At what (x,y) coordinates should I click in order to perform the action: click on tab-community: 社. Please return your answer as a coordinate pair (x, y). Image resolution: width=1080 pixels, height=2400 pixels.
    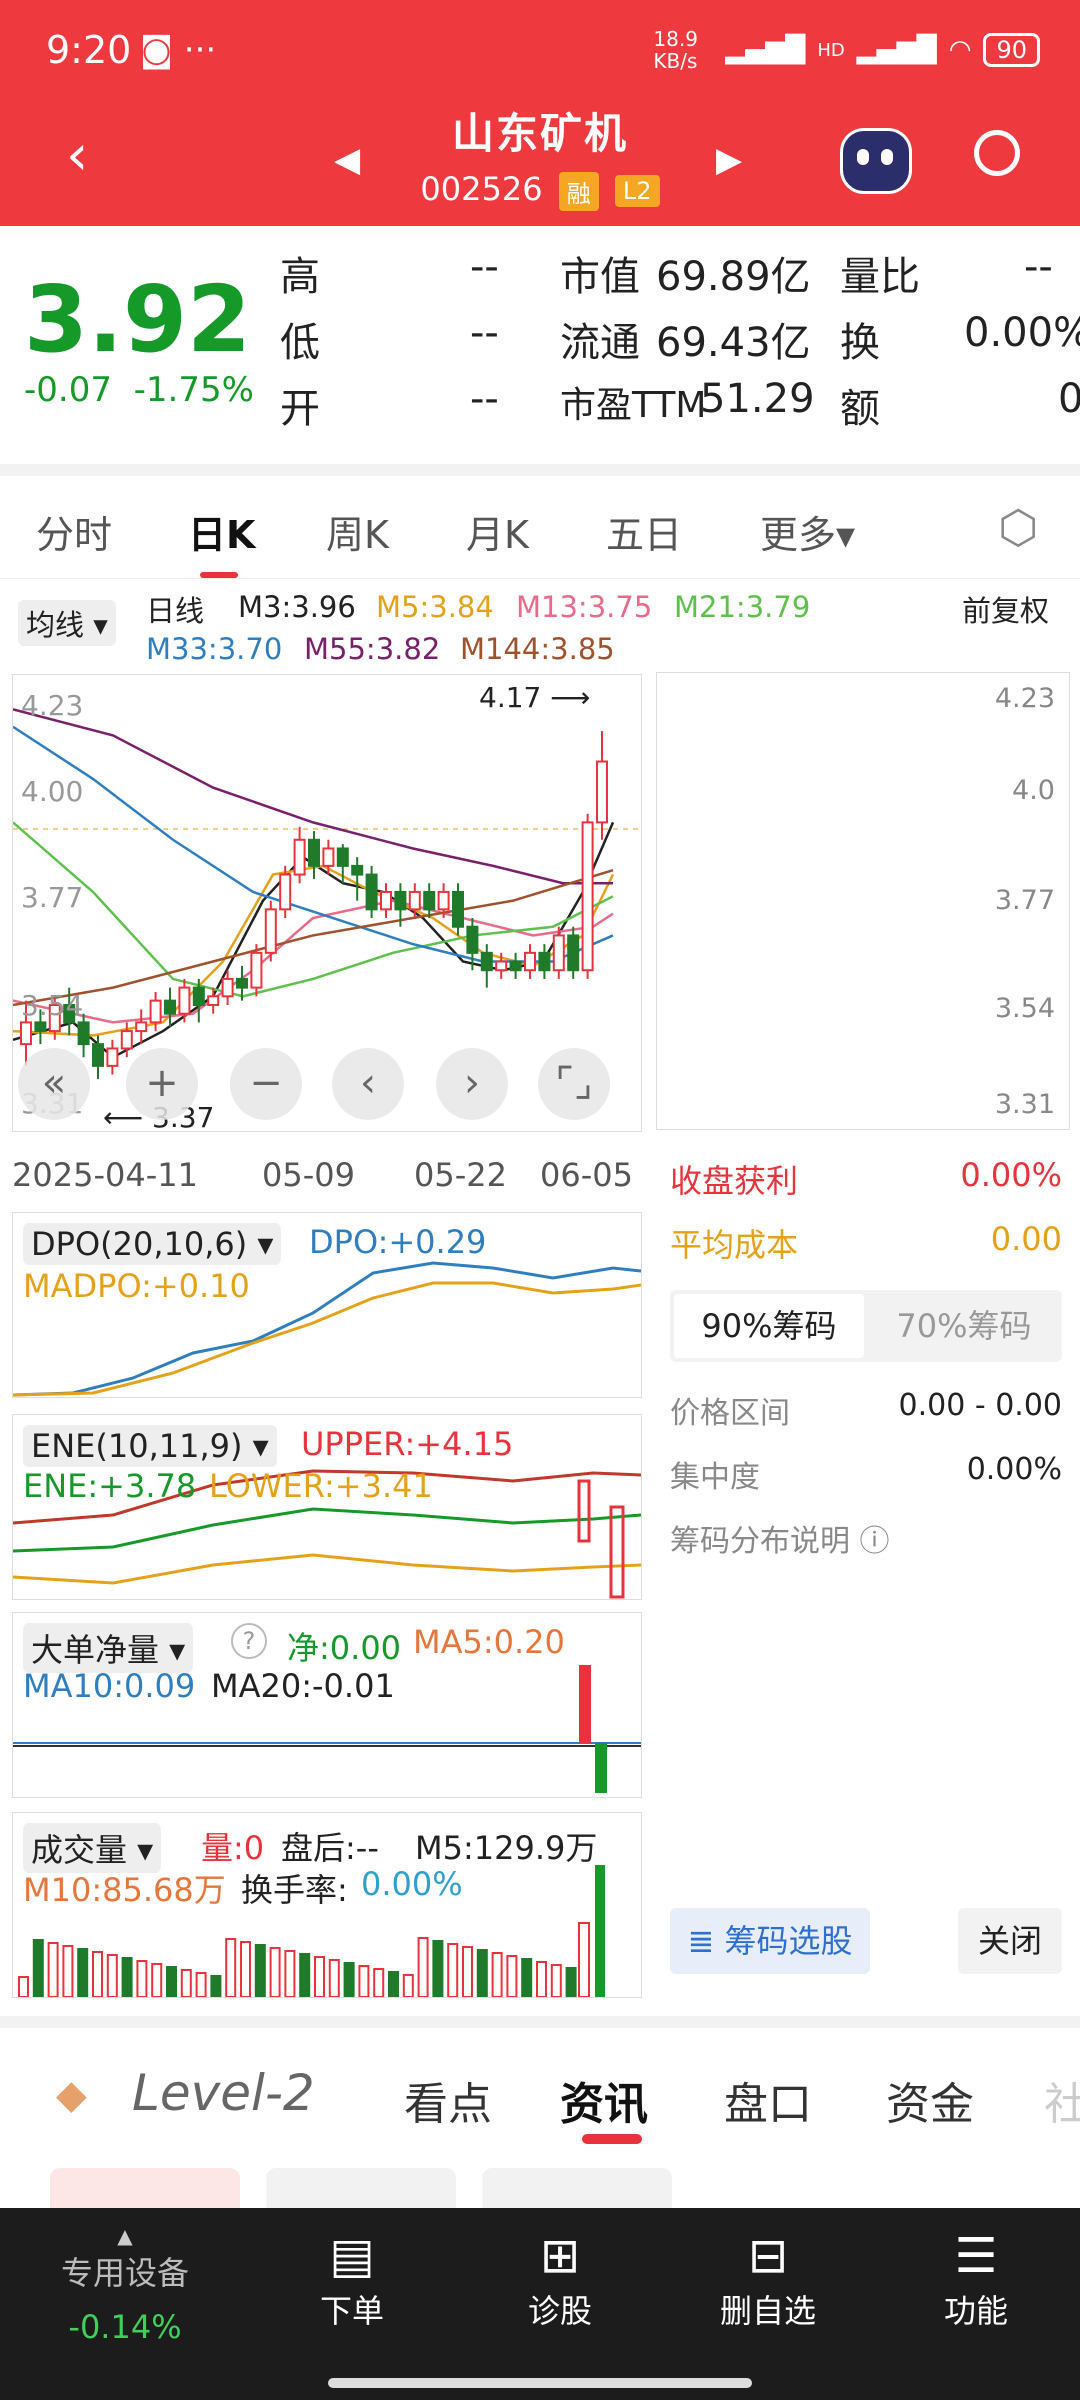
    Looking at the image, I should click on (1062, 2100).